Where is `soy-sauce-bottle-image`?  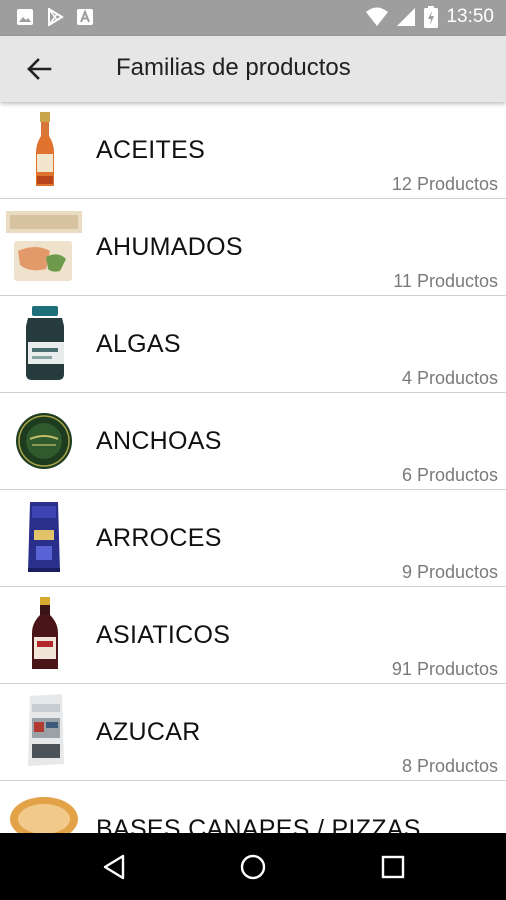 soy-sauce-bottle-image is located at coordinates (45, 633).